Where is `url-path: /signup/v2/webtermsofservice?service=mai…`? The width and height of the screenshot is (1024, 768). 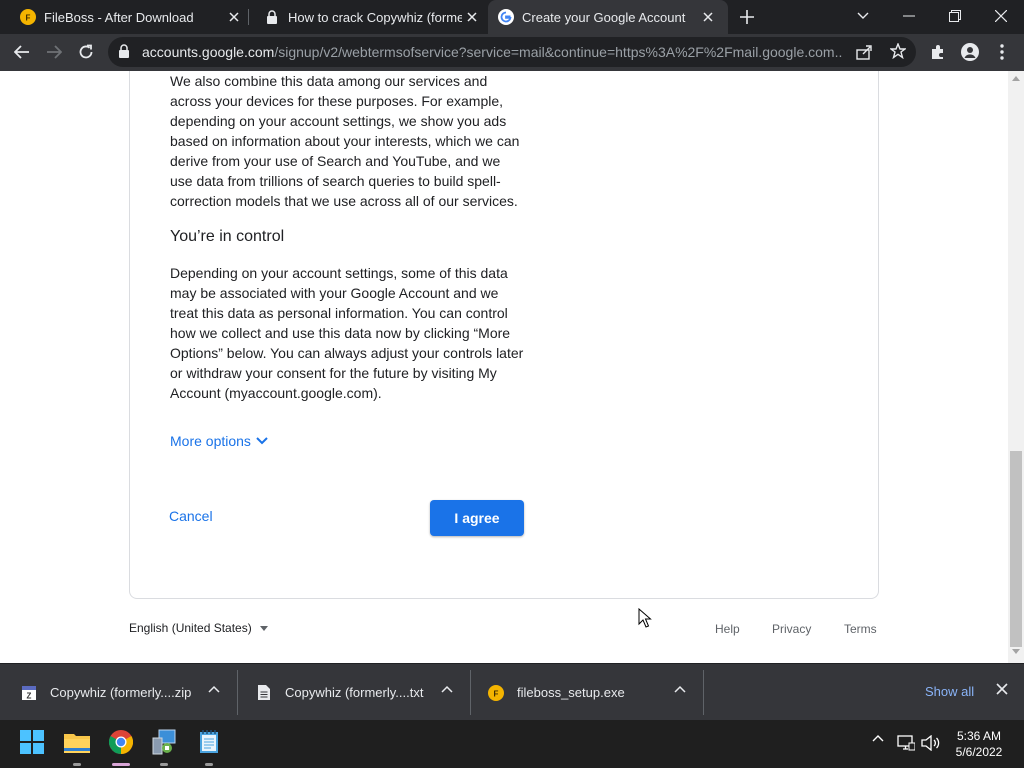
url-path: /signup/v2/webtermsofservice?service=mai… is located at coordinates (558, 52).